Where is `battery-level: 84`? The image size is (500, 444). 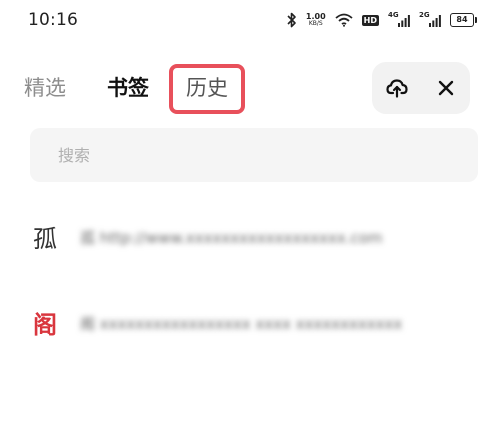 battery-level: 84 is located at coordinates (462, 19).